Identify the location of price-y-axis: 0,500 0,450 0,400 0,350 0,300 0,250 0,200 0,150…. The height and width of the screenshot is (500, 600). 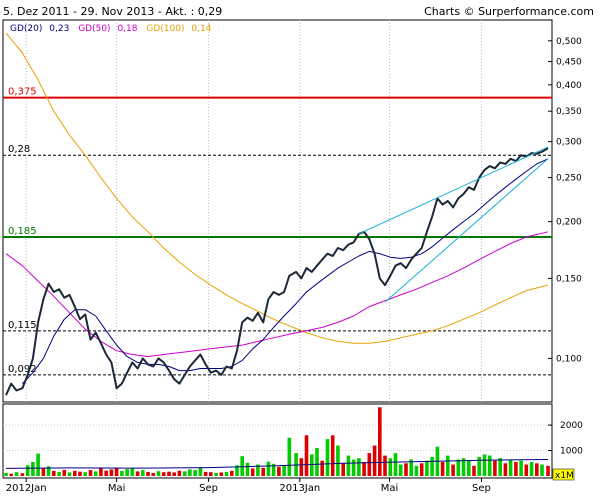
(565, 200).